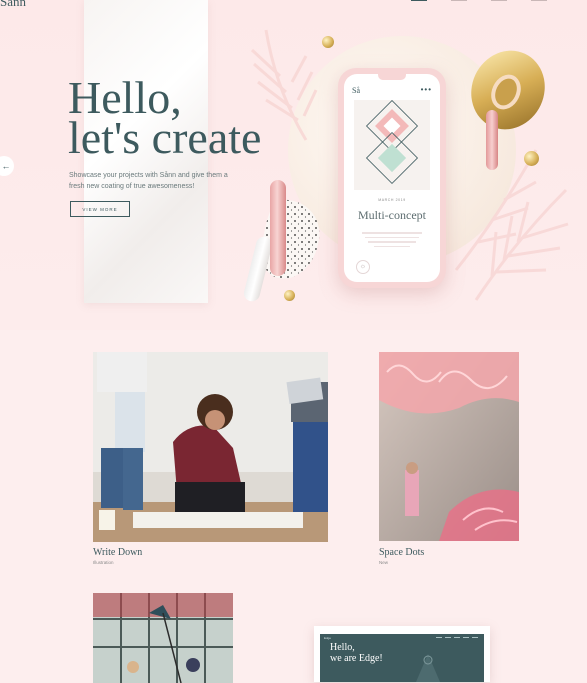  I want to click on portfolio-title: Write Down, so click(117, 552).